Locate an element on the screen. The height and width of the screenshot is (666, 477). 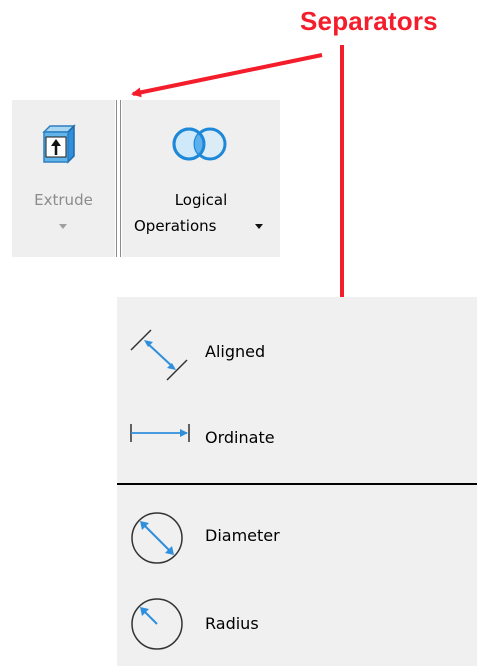
menu-item-aligned-label: Aligned is located at coordinates (235, 351).